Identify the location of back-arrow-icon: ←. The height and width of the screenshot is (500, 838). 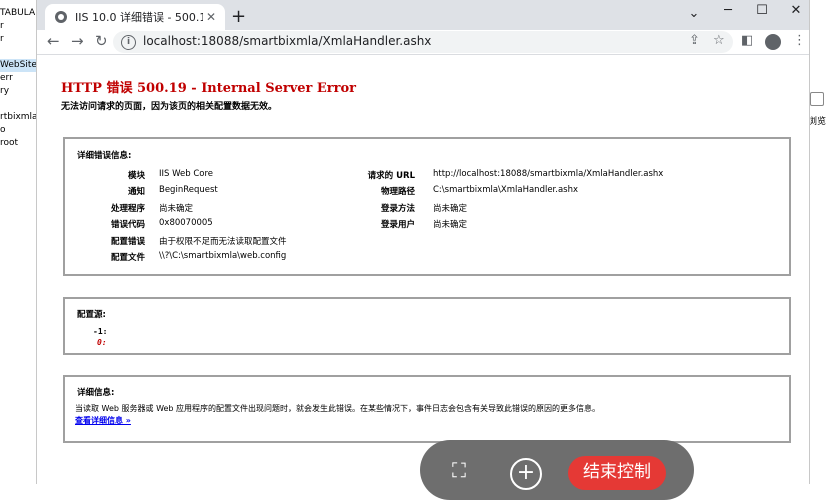
(53, 41).